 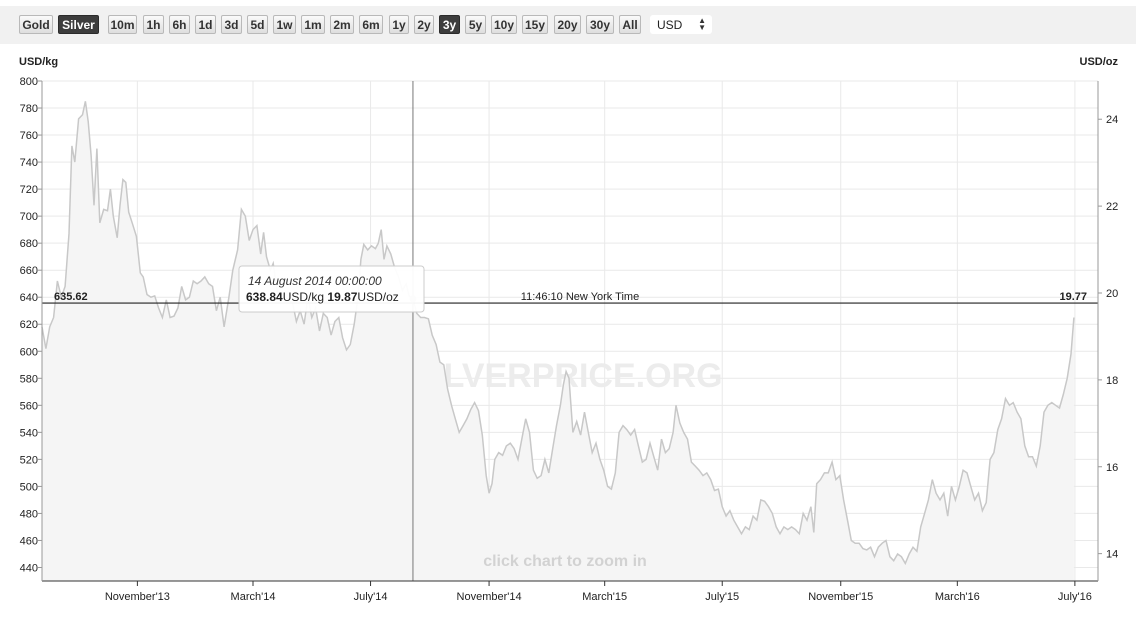 What do you see at coordinates (122, 24) in the screenshot?
I see `range-button-10m: 10m` at bounding box center [122, 24].